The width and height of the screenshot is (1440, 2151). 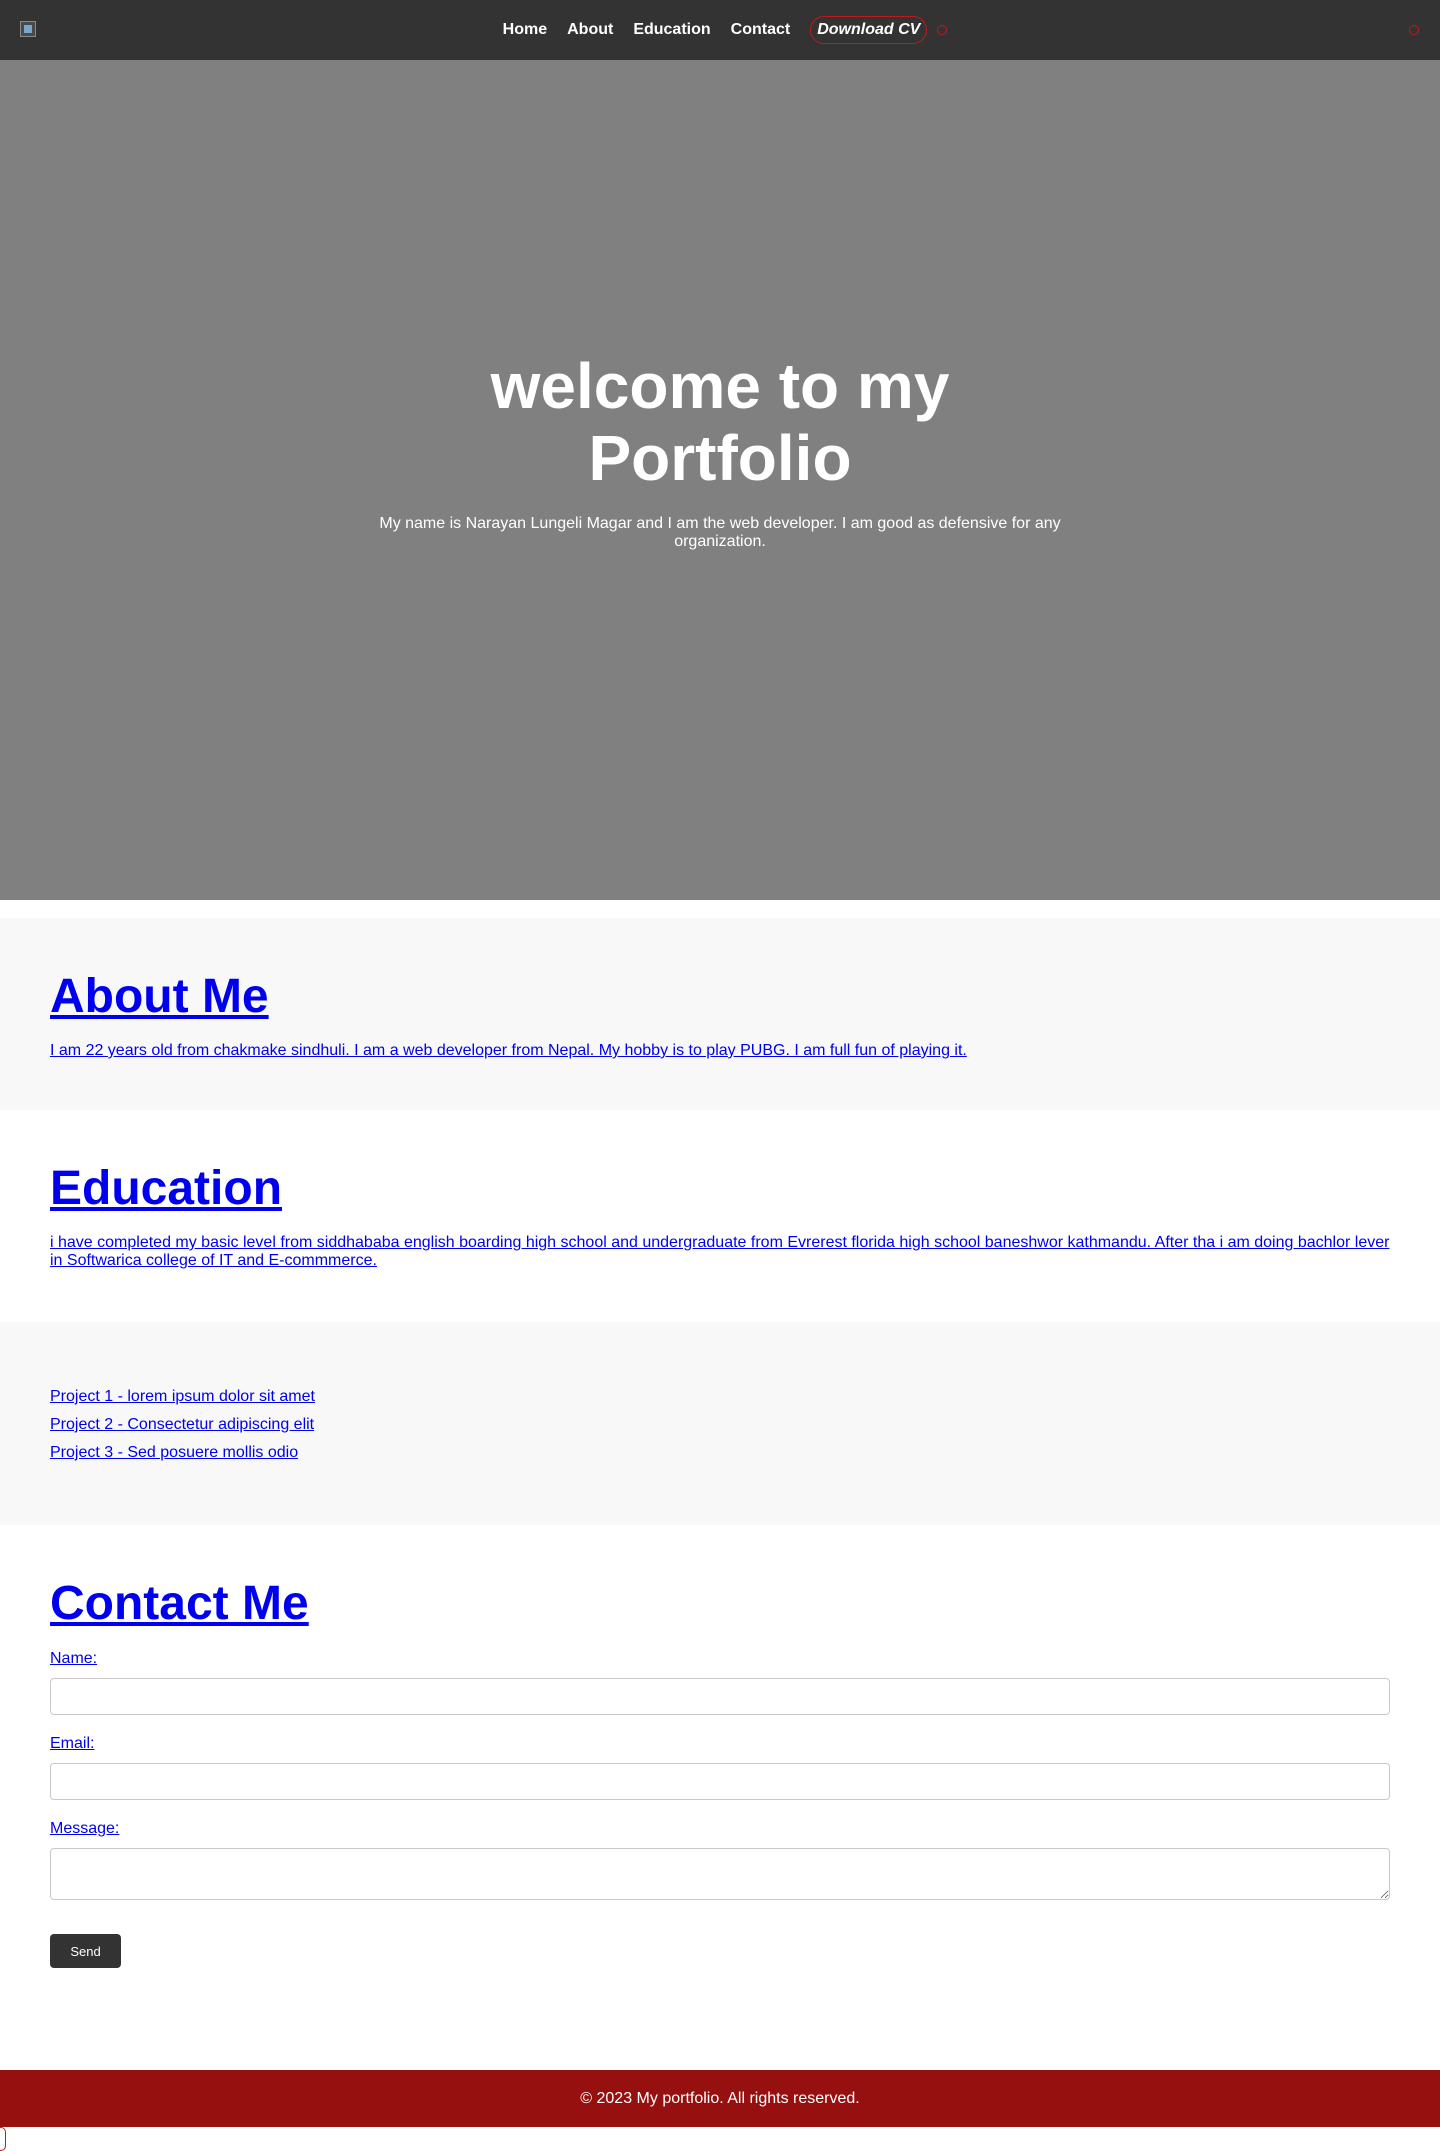 I want to click on send-button: Send, so click(x=85, y=1951).